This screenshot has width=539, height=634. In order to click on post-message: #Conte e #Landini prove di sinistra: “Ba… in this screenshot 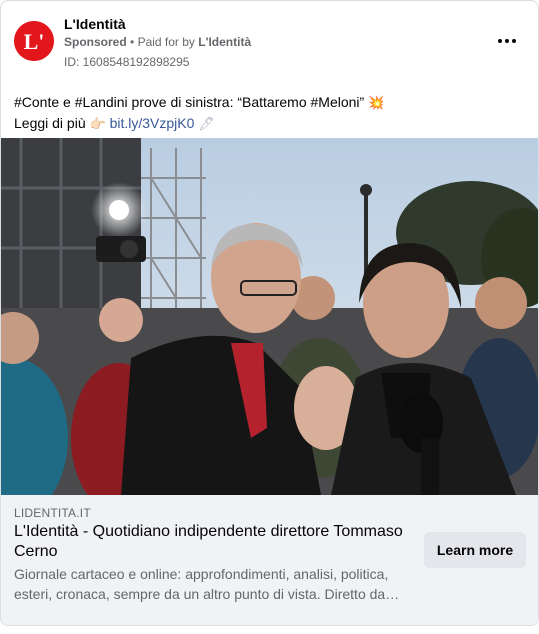, I will do `click(269, 113)`.